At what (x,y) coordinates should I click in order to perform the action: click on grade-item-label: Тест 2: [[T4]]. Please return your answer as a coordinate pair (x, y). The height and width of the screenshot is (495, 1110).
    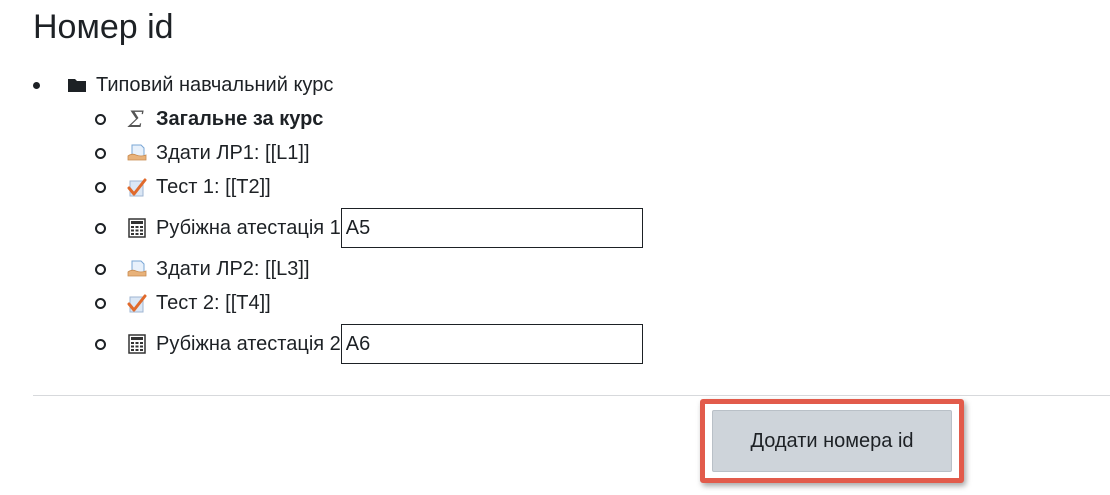
    Looking at the image, I should click on (213, 303).